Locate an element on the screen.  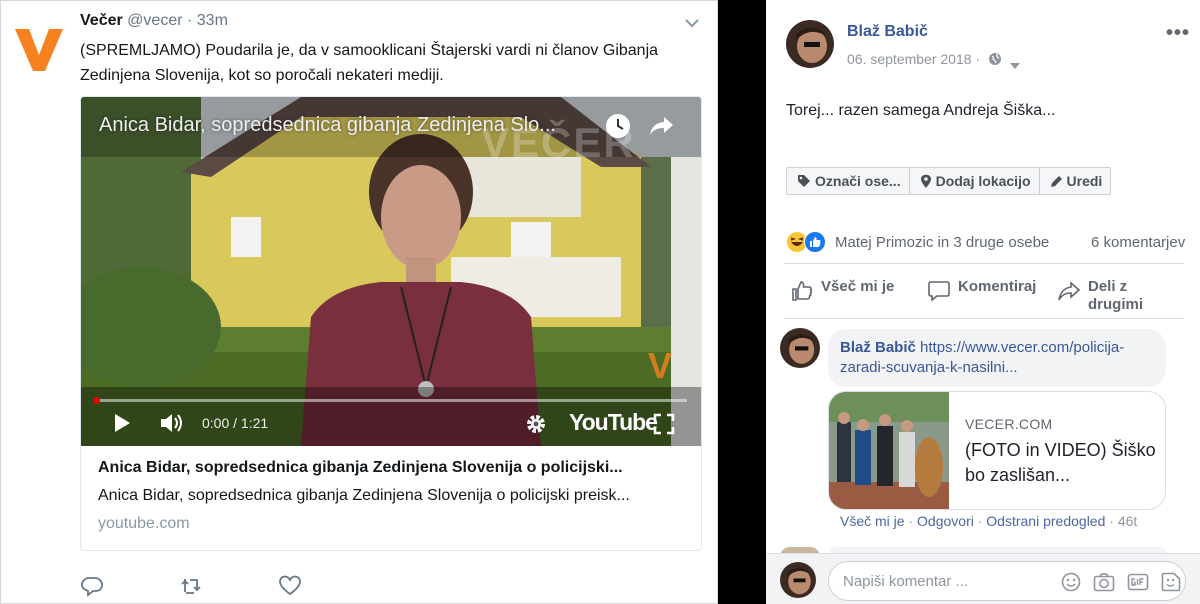
reaction-icons is located at coordinates (806, 242).